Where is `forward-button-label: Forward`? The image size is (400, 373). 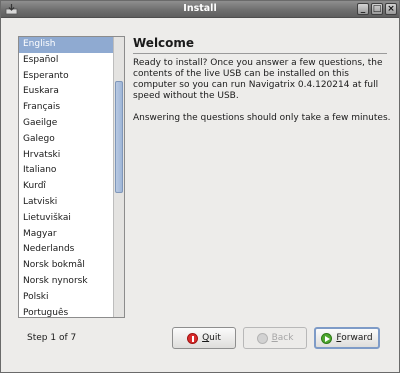 forward-button-label: Forward is located at coordinates (354, 338).